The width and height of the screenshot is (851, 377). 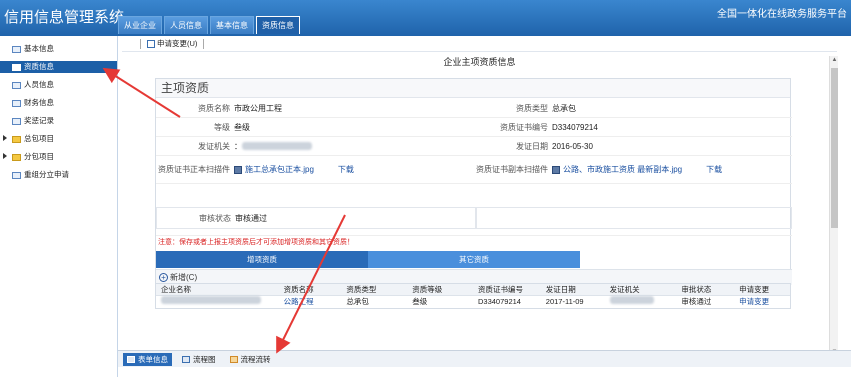 What do you see at coordinates (251, 218) in the screenshot?
I see `audit-status-value: 审核通过` at bounding box center [251, 218].